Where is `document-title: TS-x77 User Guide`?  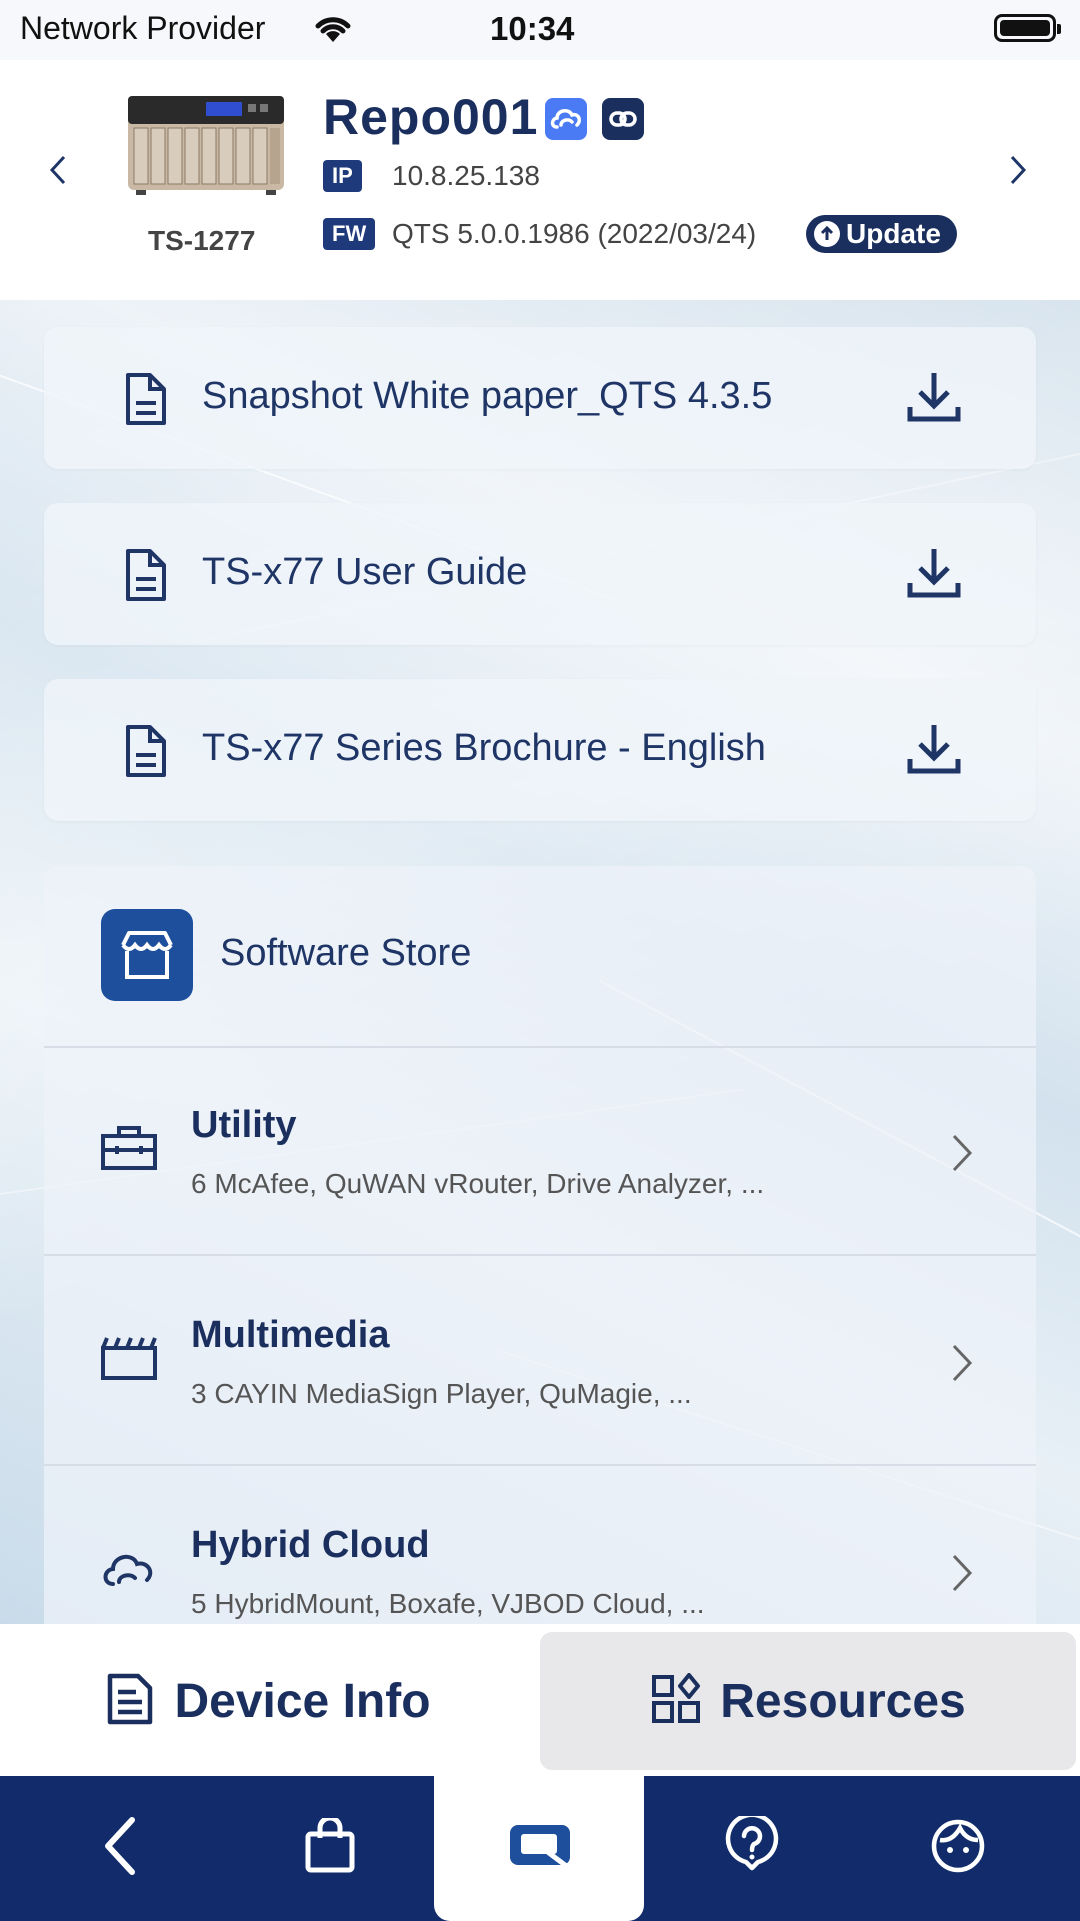
document-title: TS-x77 User Guide is located at coordinates (365, 572).